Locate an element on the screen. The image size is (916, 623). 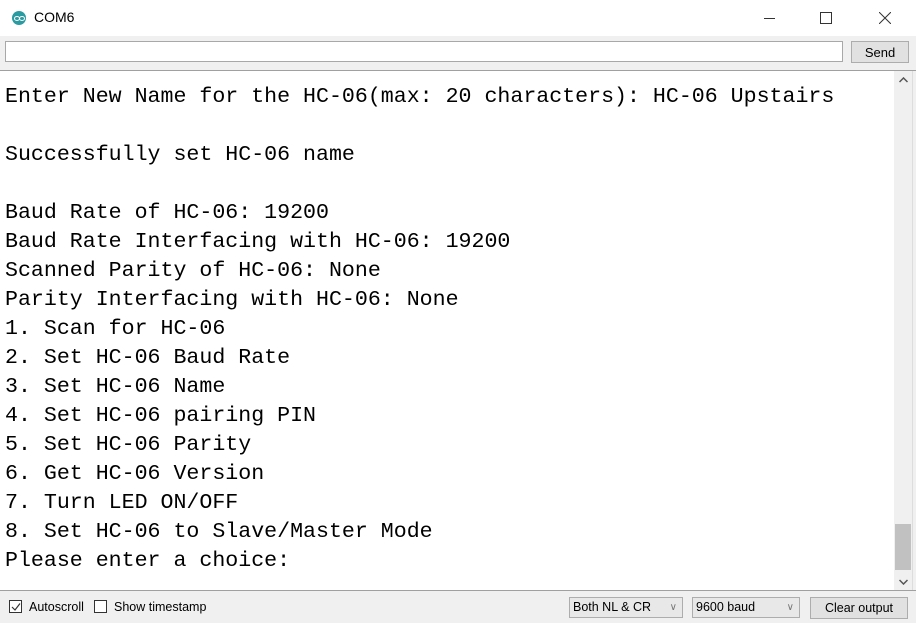
scroll-down-button is located at coordinates (903, 581).